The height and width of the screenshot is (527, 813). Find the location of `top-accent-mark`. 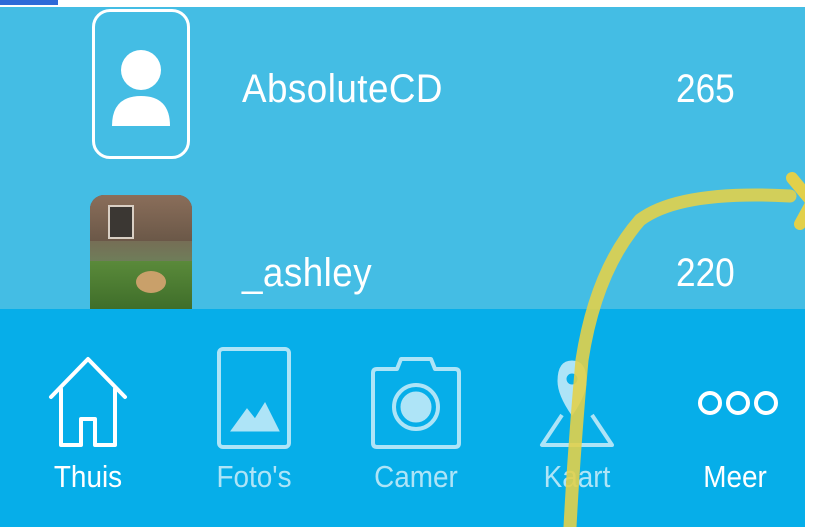

top-accent-mark is located at coordinates (29, 2).